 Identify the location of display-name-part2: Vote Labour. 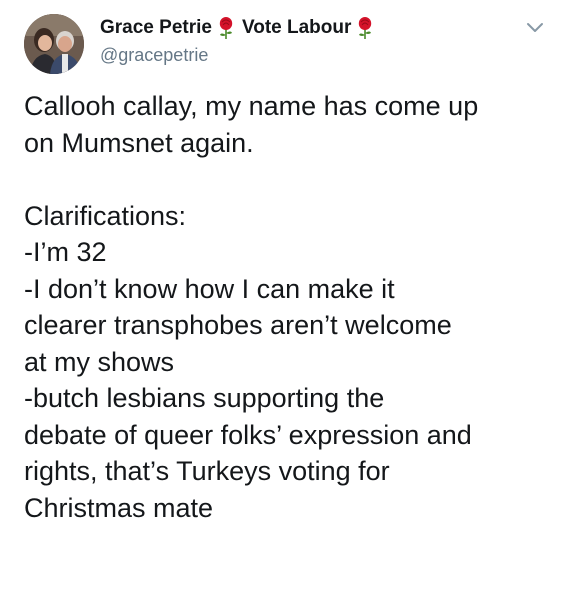
(296, 27).